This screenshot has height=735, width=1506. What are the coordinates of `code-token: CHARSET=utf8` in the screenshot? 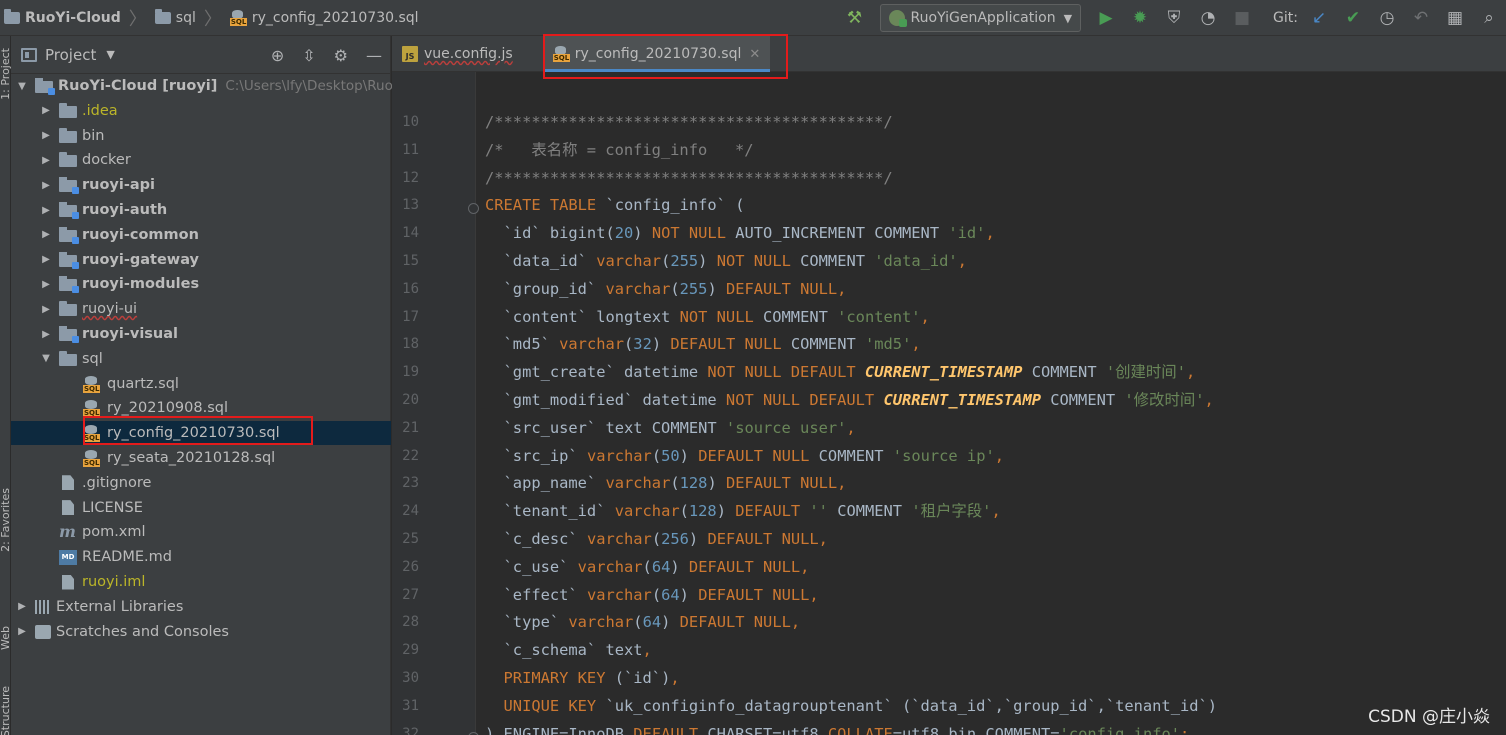 It's located at (767, 729).